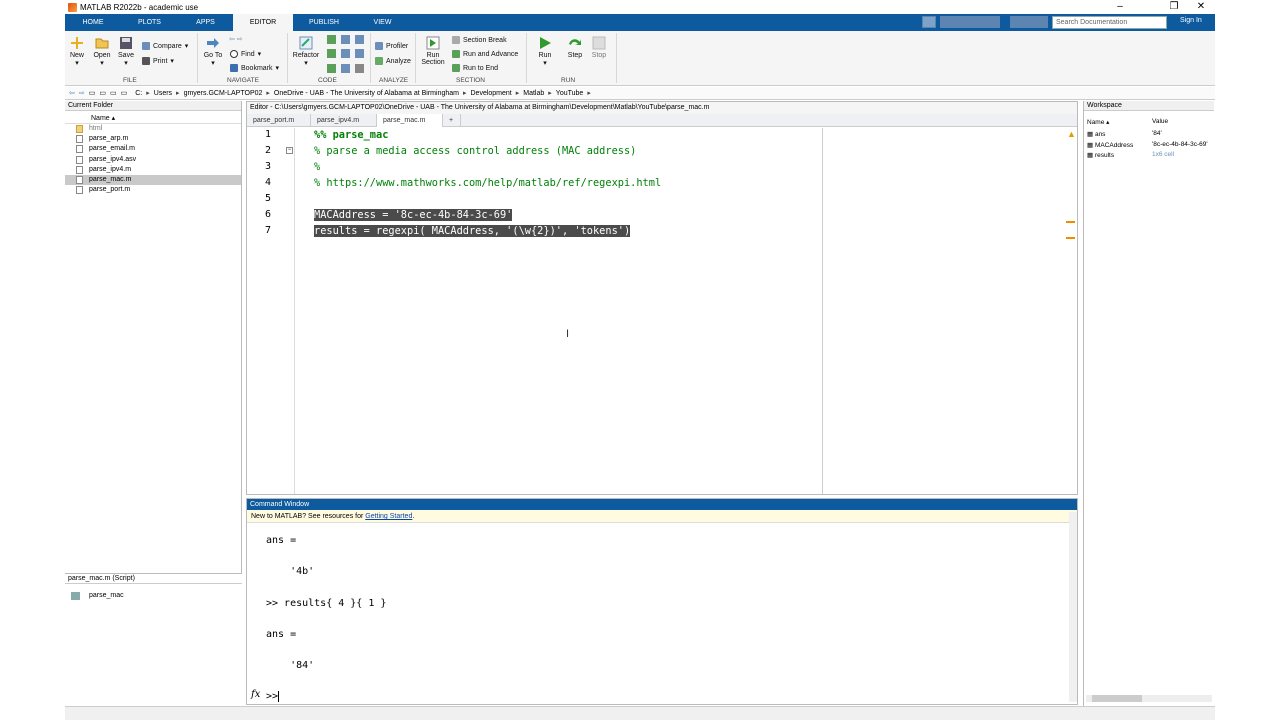 The image size is (1280, 720). What do you see at coordinates (72, 93) in the screenshot?
I see `back-icon: ⇦` at bounding box center [72, 93].